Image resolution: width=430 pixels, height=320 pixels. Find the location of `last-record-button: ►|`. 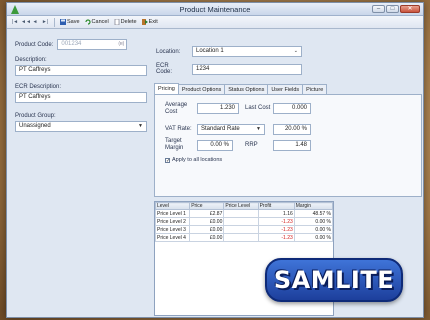

last-record-button: ►| is located at coordinates (45, 22).